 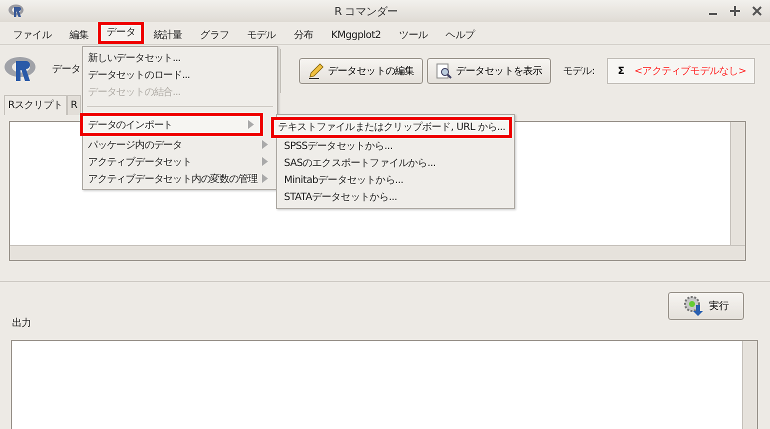 What do you see at coordinates (735, 11) in the screenshot?
I see `maximize-icon` at bounding box center [735, 11].